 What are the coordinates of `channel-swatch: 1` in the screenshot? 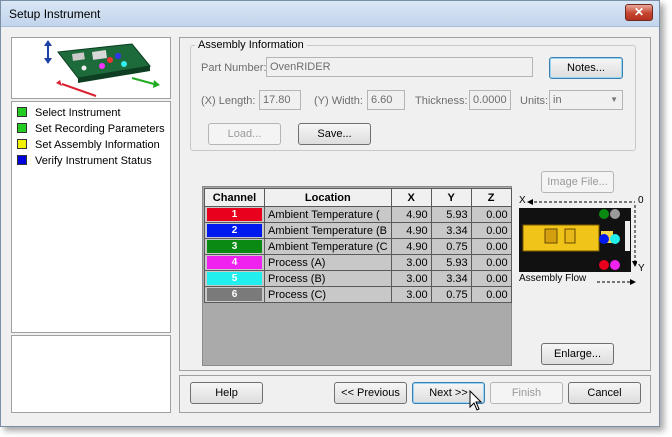 It's located at (234, 214).